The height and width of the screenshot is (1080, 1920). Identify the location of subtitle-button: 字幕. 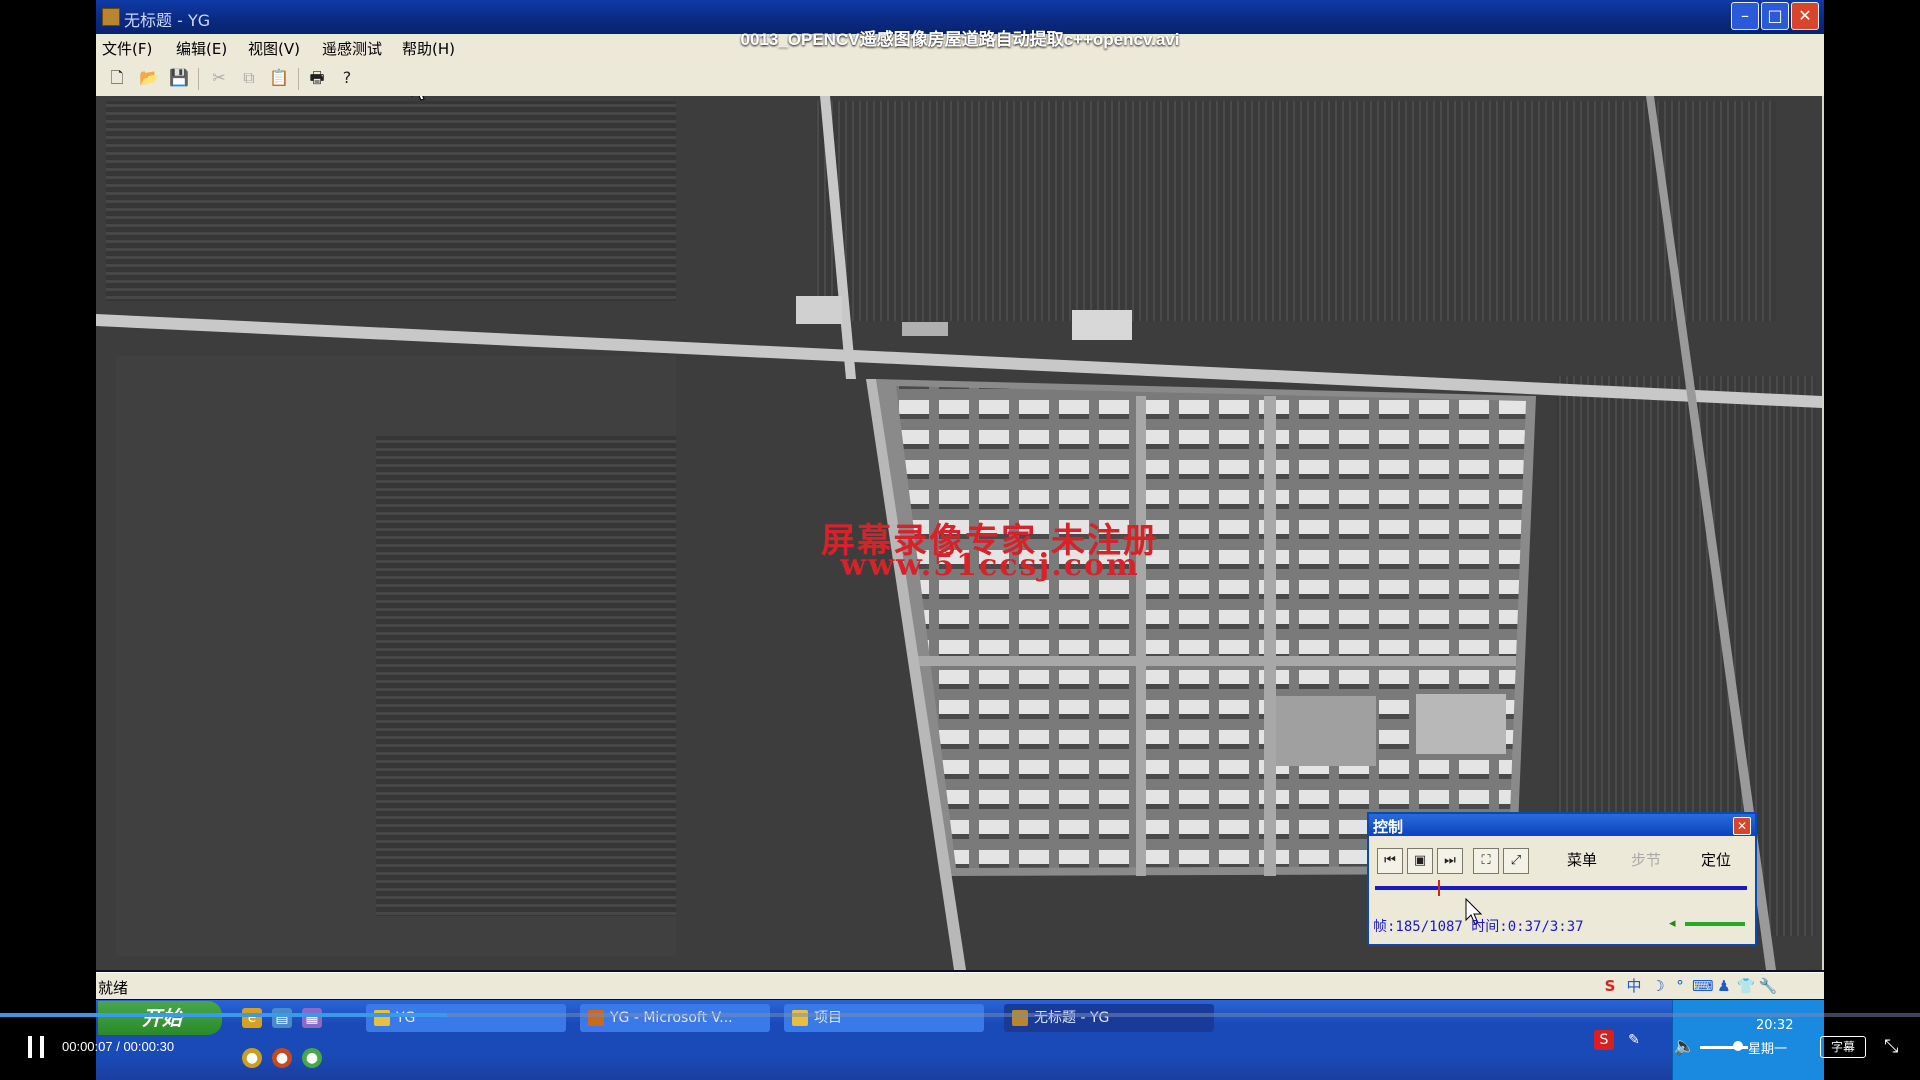
(1843, 1047).